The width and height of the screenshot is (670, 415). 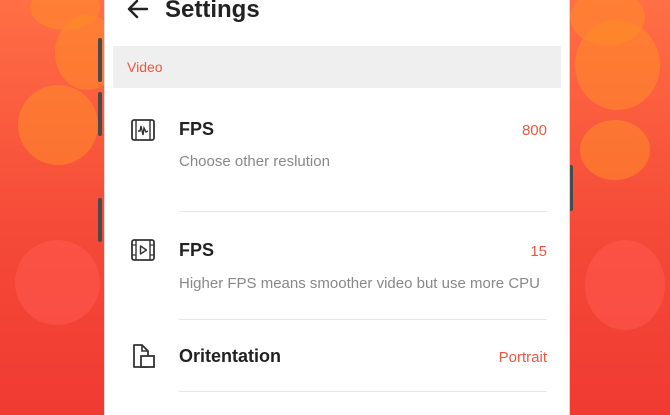 What do you see at coordinates (534, 130) in the screenshot?
I see `row-value: 800` at bounding box center [534, 130].